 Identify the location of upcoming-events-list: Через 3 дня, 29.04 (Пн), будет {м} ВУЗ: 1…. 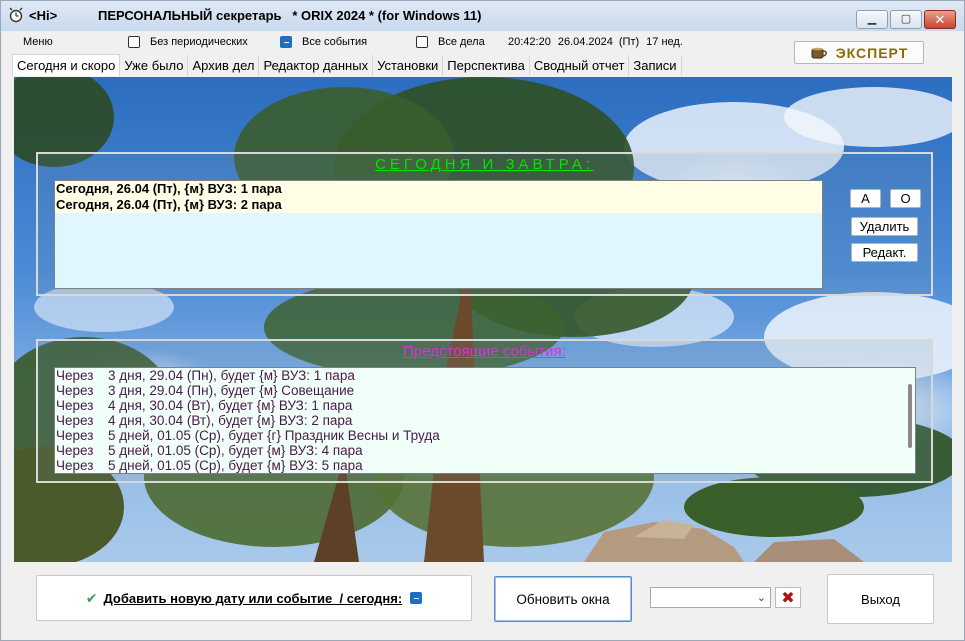
(485, 420).